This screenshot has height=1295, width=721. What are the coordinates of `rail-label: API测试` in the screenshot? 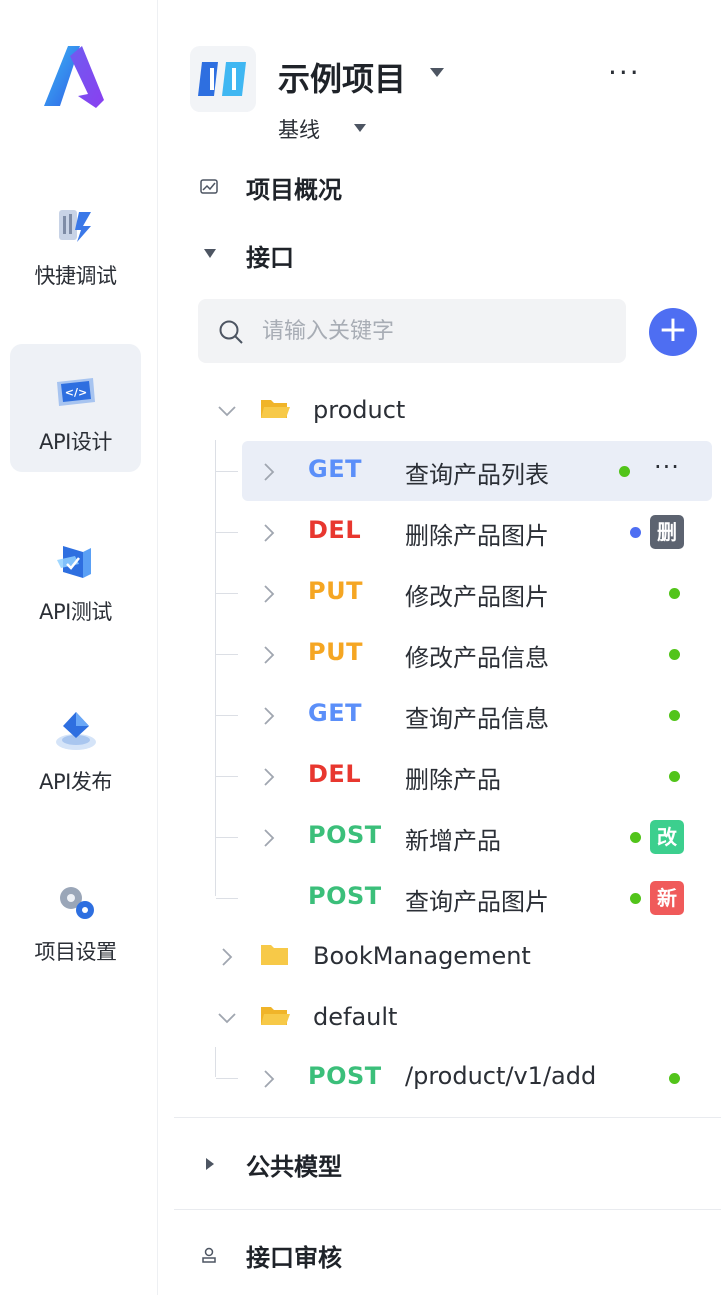 It's located at (75, 612).